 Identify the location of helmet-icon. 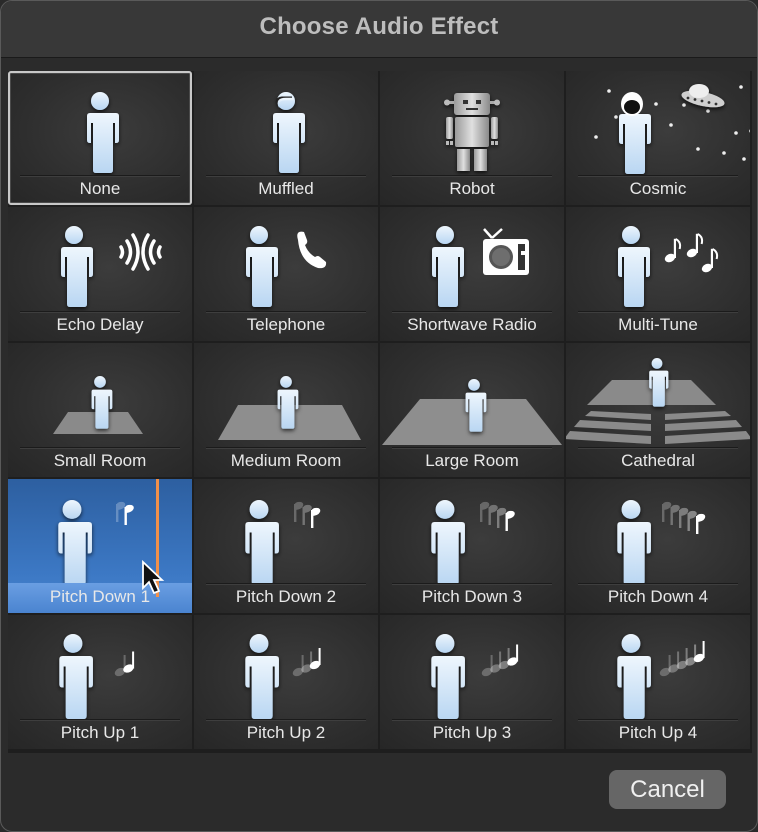
(632, 104).